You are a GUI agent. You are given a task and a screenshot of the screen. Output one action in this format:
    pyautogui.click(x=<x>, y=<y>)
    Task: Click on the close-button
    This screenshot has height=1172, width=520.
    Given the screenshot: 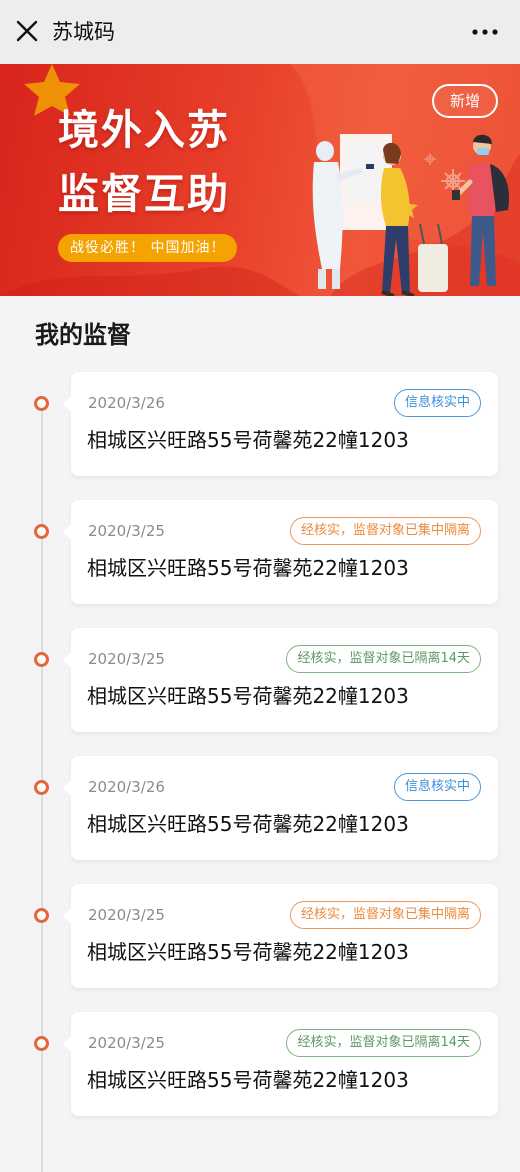 What is the action you would take?
    pyautogui.click(x=27, y=31)
    